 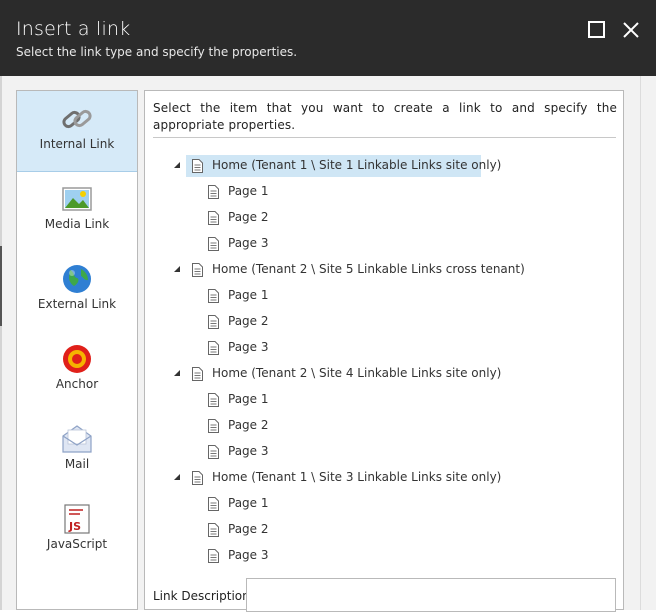 I want to click on link-description-input, so click(x=431, y=595).